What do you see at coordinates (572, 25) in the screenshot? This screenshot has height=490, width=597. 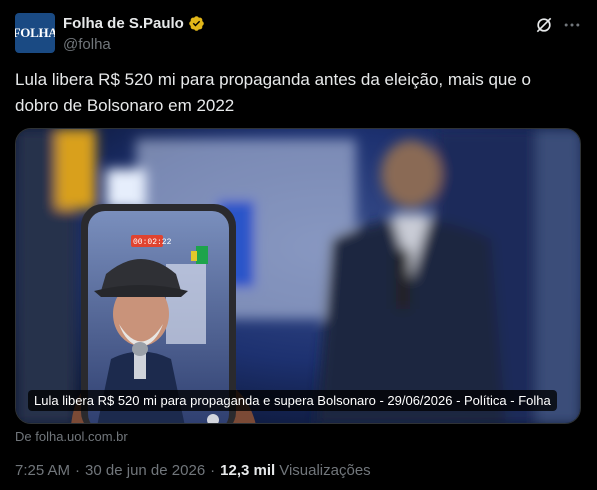 I see `more-icon` at bounding box center [572, 25].